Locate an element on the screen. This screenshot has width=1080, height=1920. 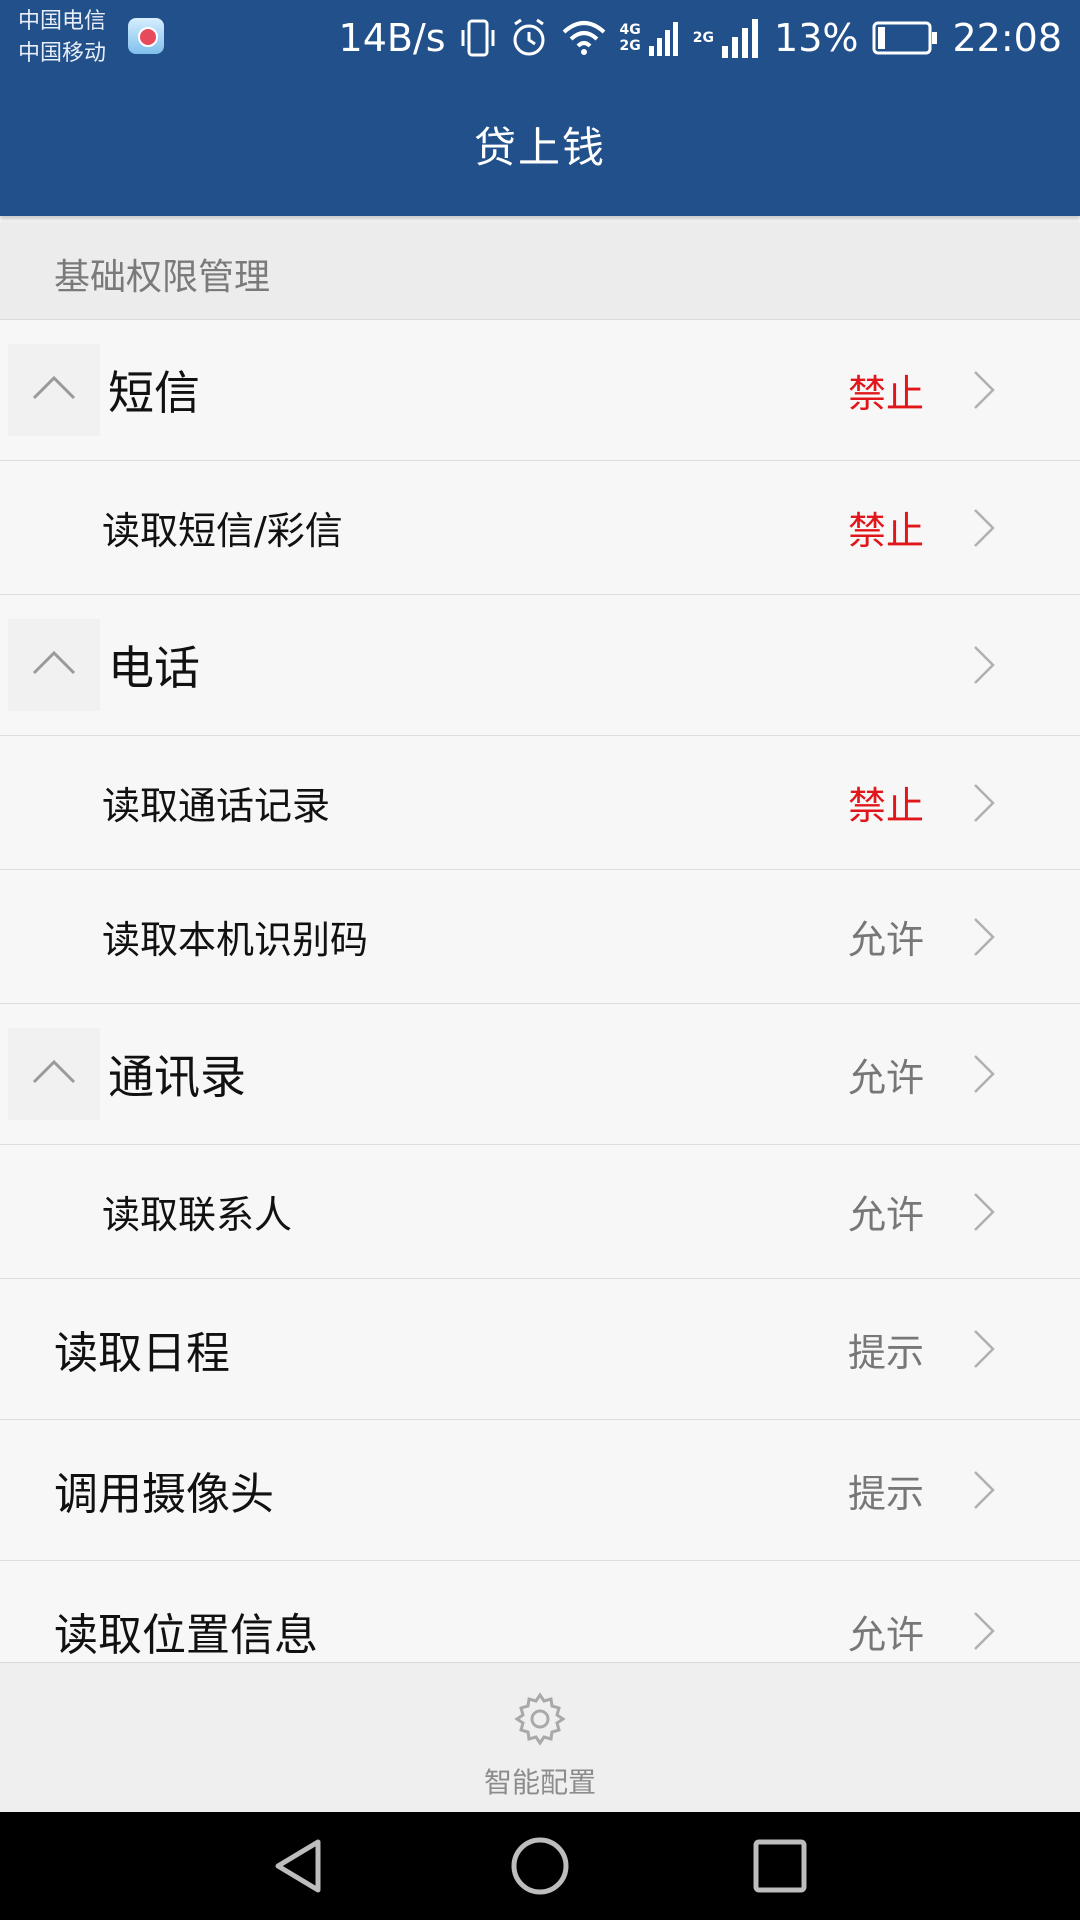
app-bar: 贷上钱 is located at coordinates (540, 148).